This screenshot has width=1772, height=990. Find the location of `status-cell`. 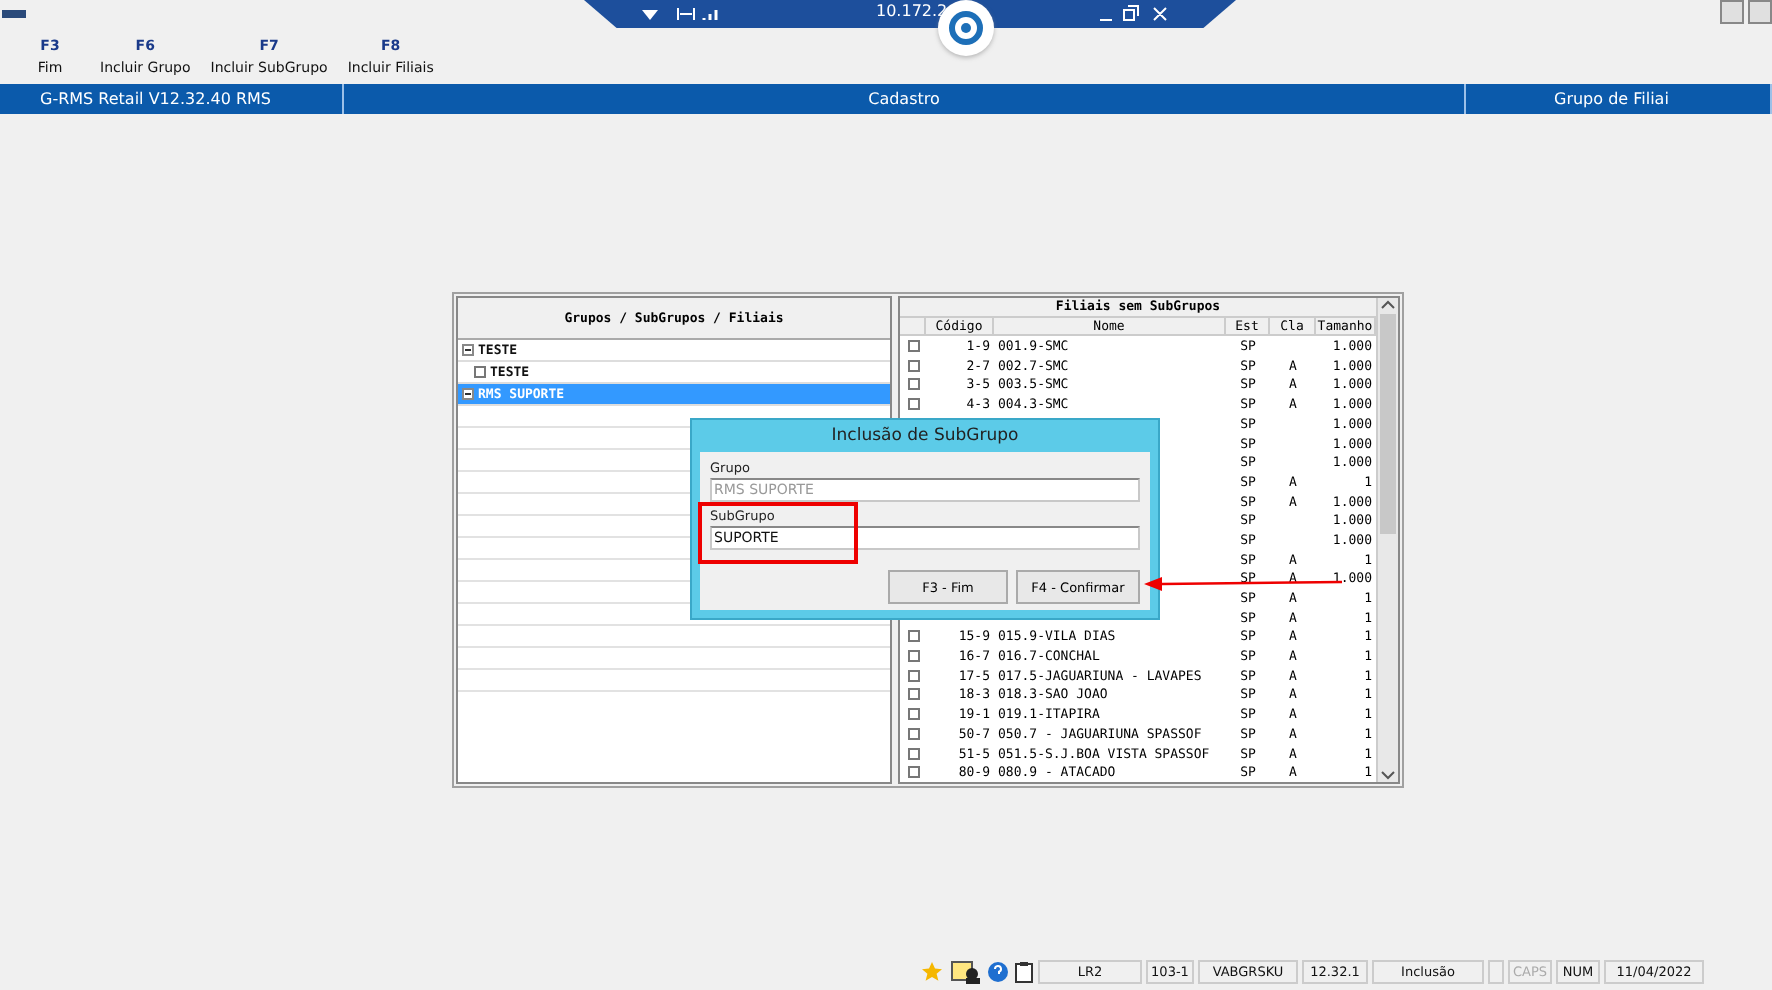

status-cell is located at coordinates (1496, 971).